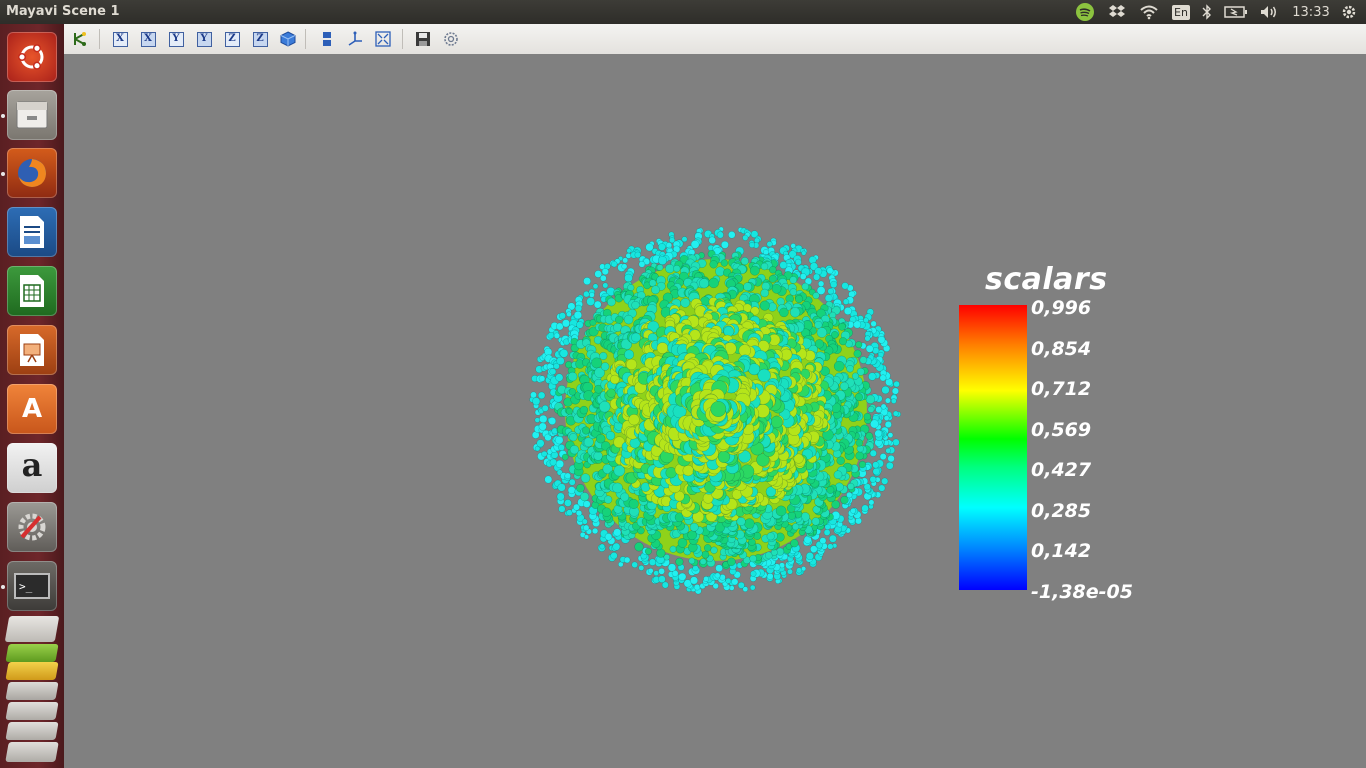 This screenshot has width=1366, height=768. I want to click on wifi-icon, so click(1149, 12).